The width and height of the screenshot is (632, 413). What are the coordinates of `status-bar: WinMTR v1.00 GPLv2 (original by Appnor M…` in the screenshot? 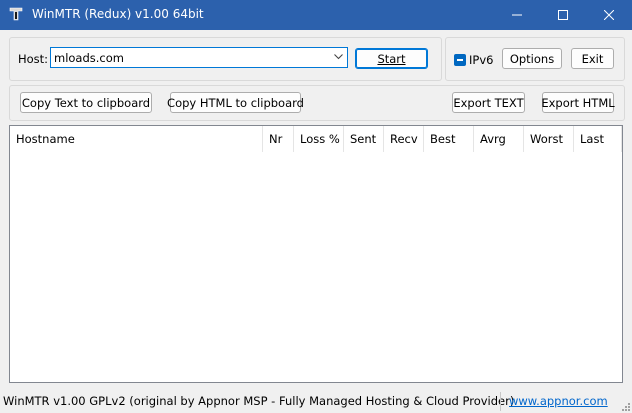 It's located at (316, 401).